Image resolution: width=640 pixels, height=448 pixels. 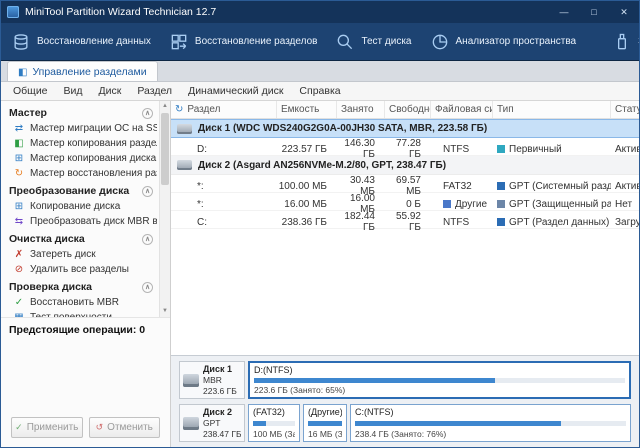 What do you see at coordinates (79, 173) in the screenshot?
I see `sidebar-item-partition-recovery-wizard: Мастер восстановления раздела` at bounding box center [79, 173].